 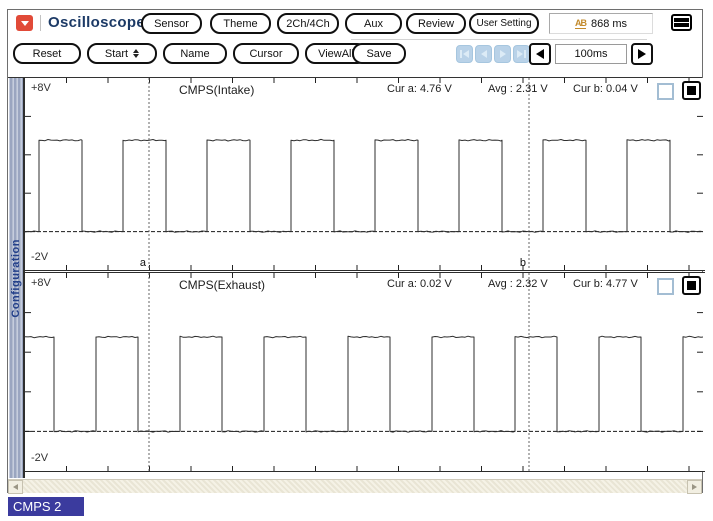 I want to click on scroll-right-button, so click(x=694, y=487).